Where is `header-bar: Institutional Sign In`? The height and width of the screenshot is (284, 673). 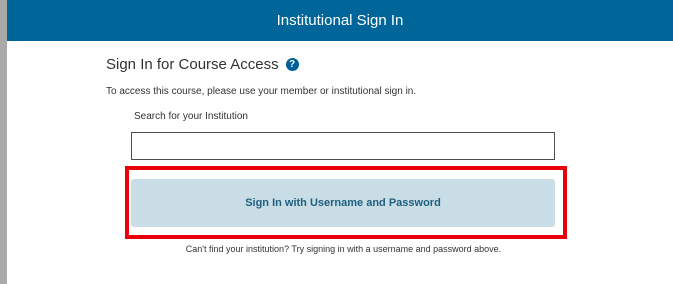
header-bar: Institutional Sign In is located at coordinates (340, 20).